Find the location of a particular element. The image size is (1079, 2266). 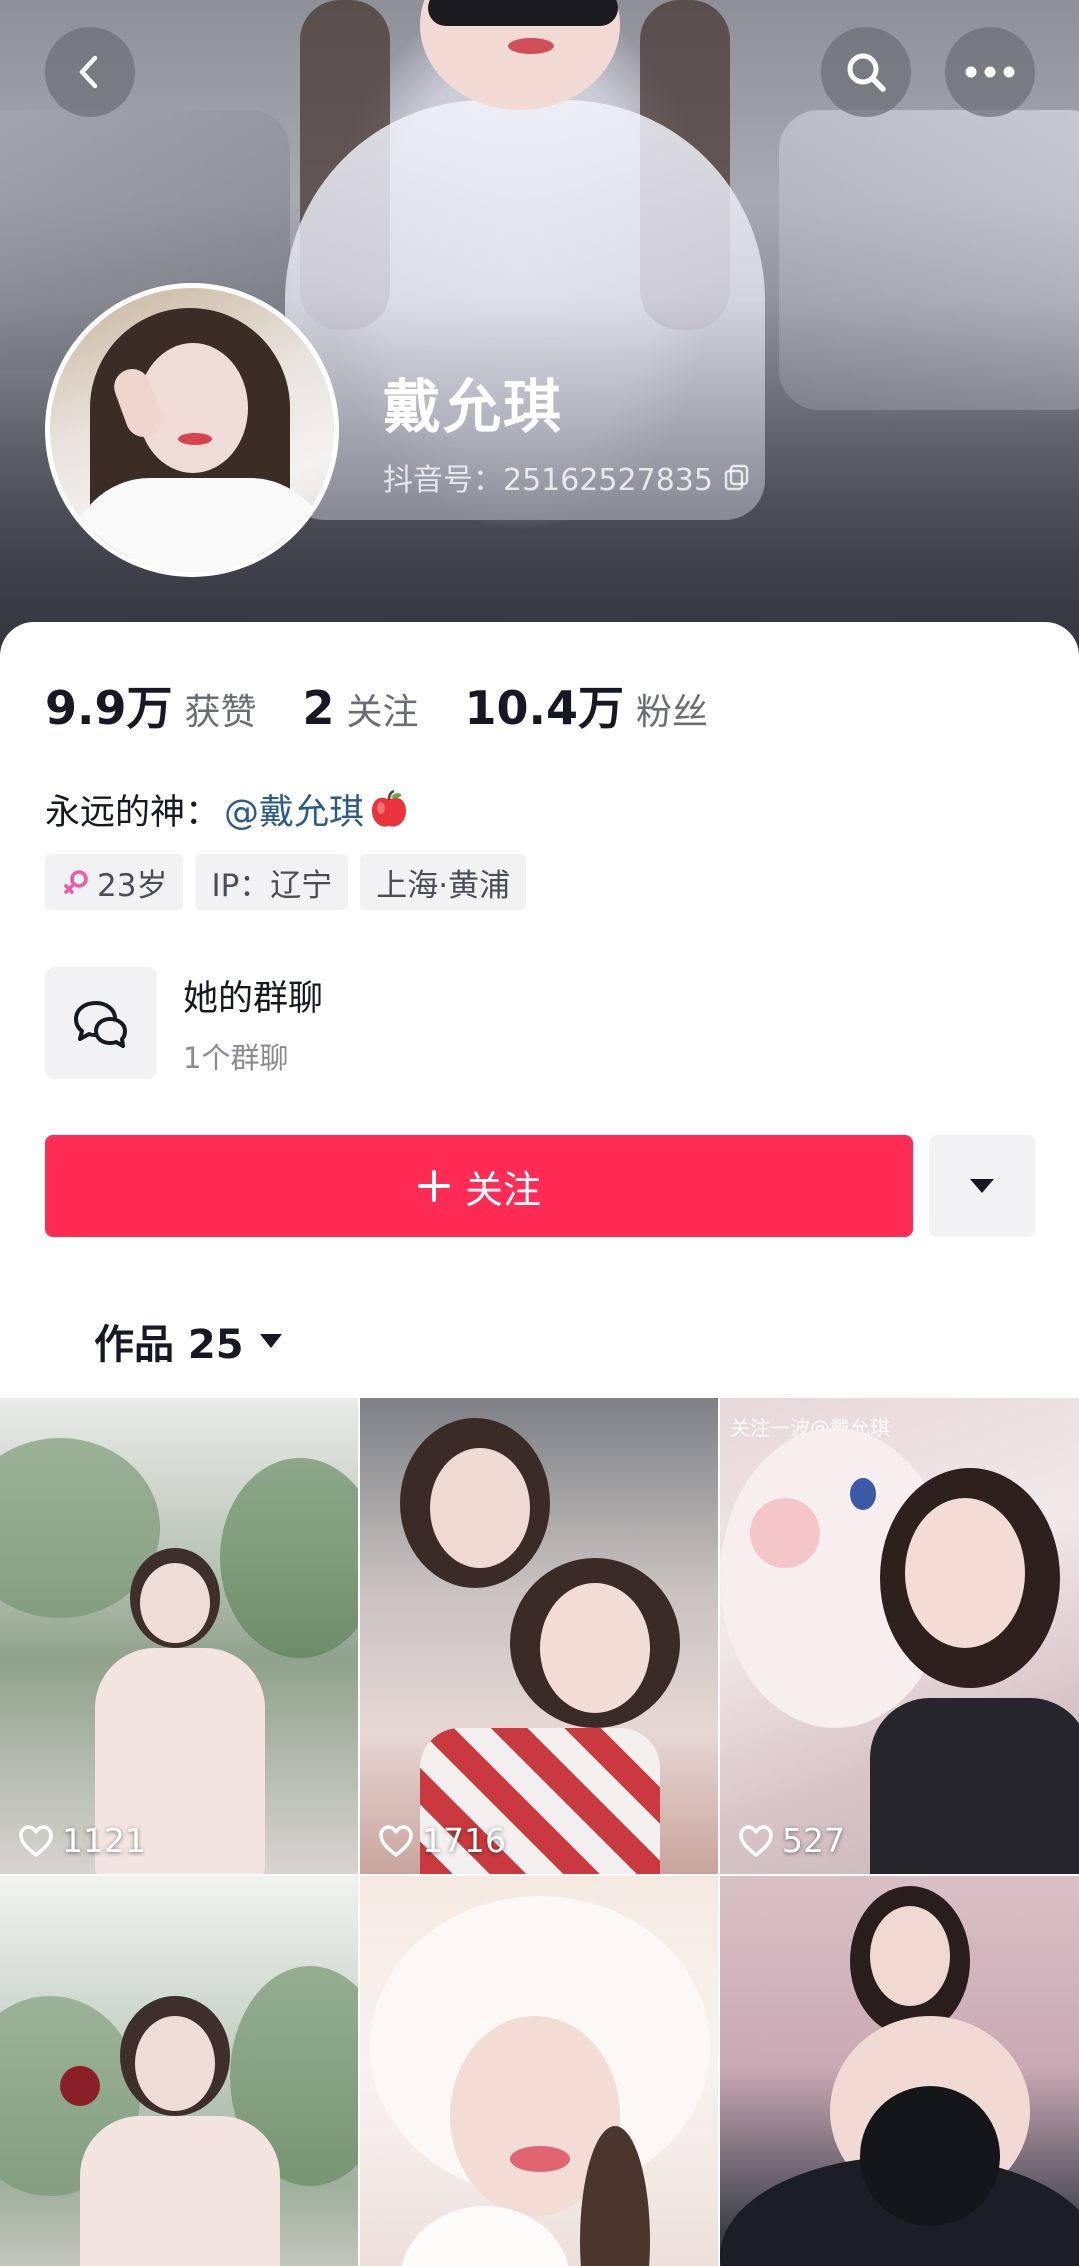

follow-button: 关注 is located at coordinates (479, 1186).